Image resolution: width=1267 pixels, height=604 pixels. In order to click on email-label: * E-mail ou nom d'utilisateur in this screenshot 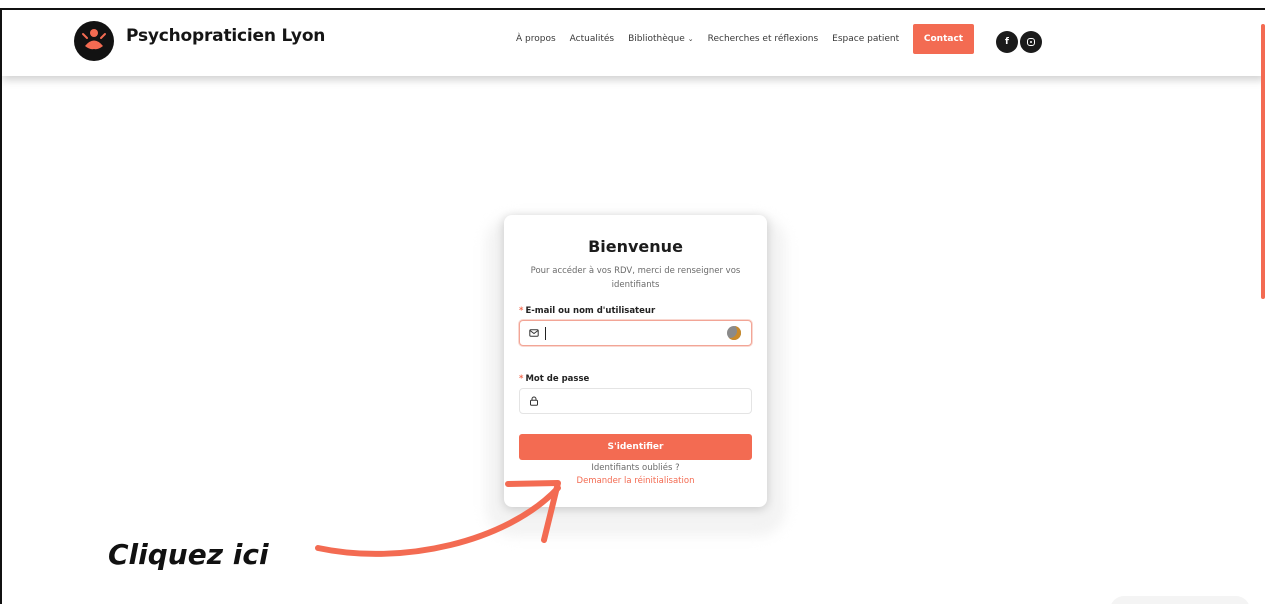, I will do `click(635, 311)`.